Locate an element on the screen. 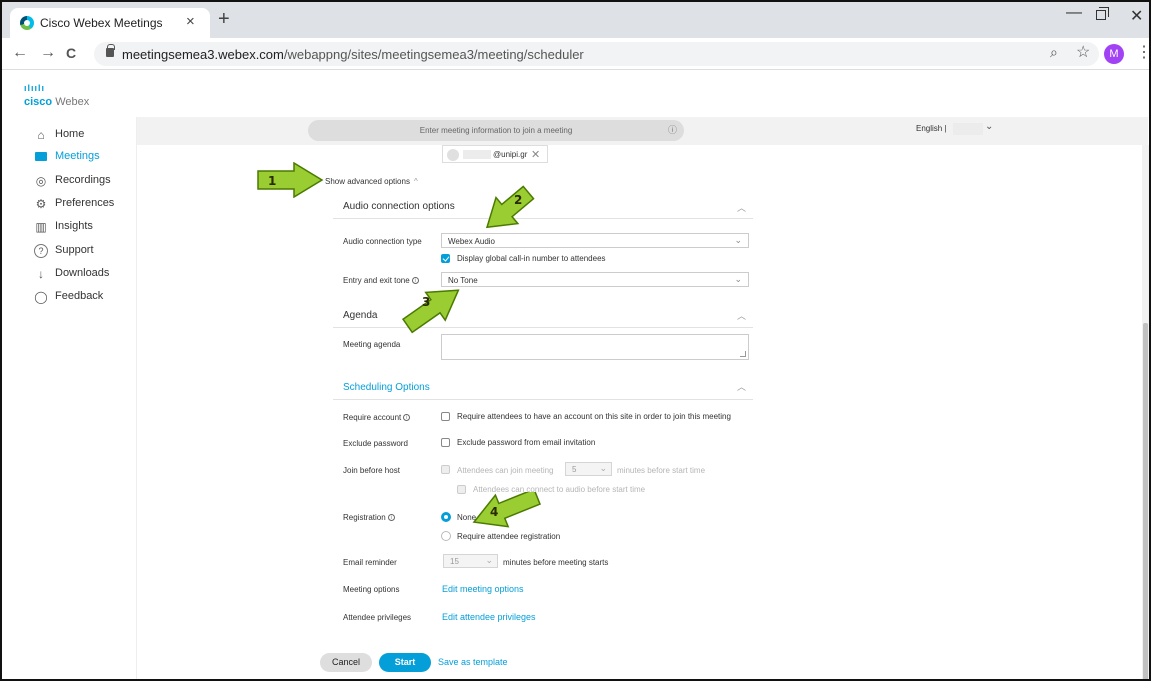 The width and height of the screenshot is (1151, 681). require-account-checkbox is located at coordinates (445, 416).